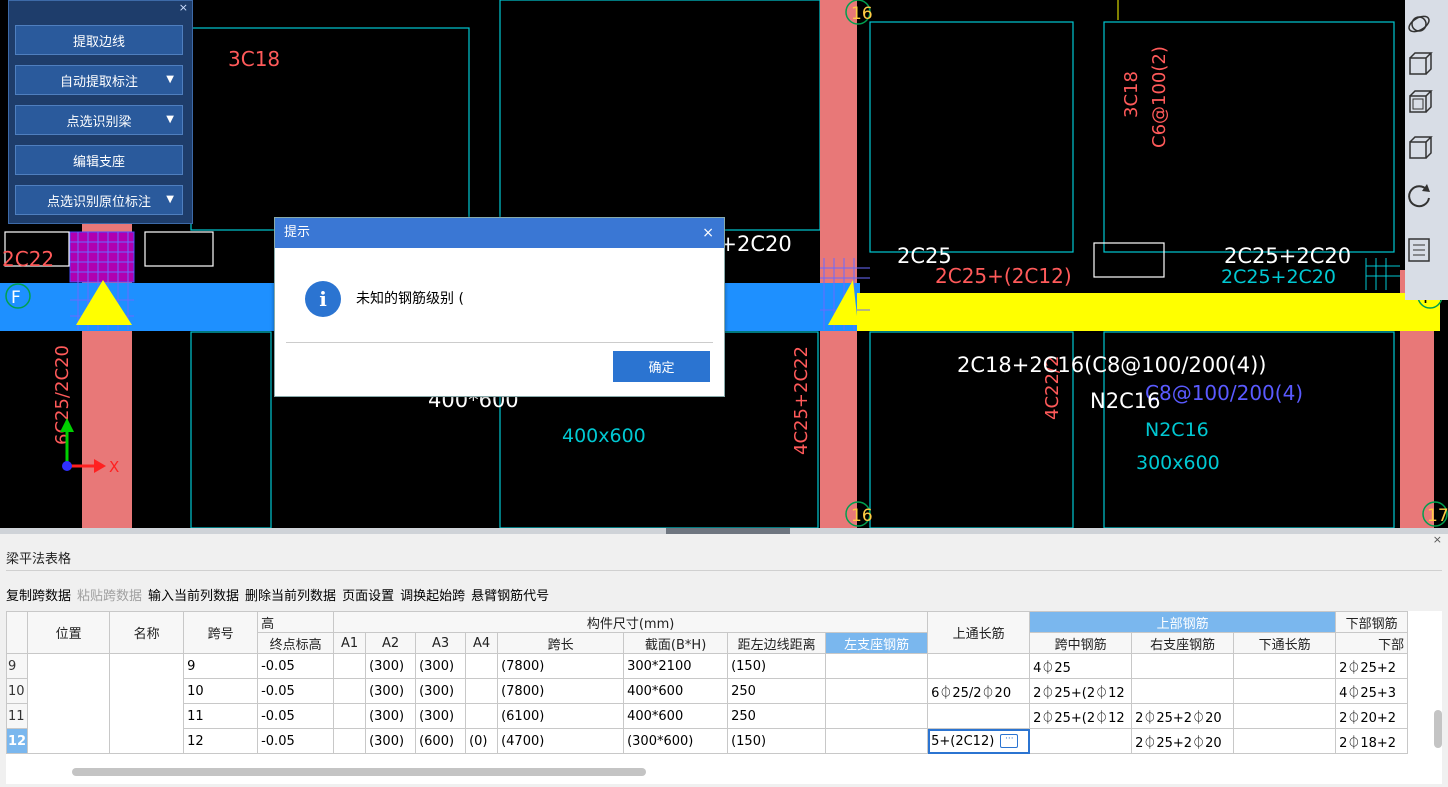 This screenshot has height=787, width=1448. What do you see at coordinates (69, 632) in the screenshot?
I see `column-header-position: 位置` at bounding box center [69, 632].